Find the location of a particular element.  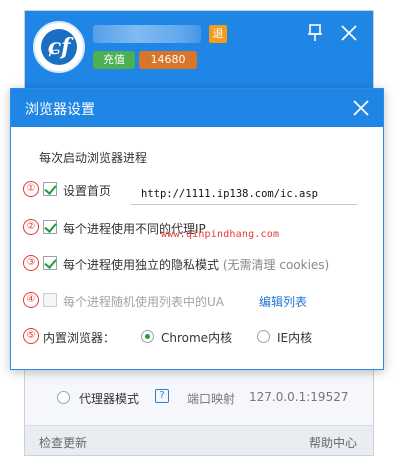

port-mapping-value: 127.0.0.1:19527 is located at coordinates (299, 397).